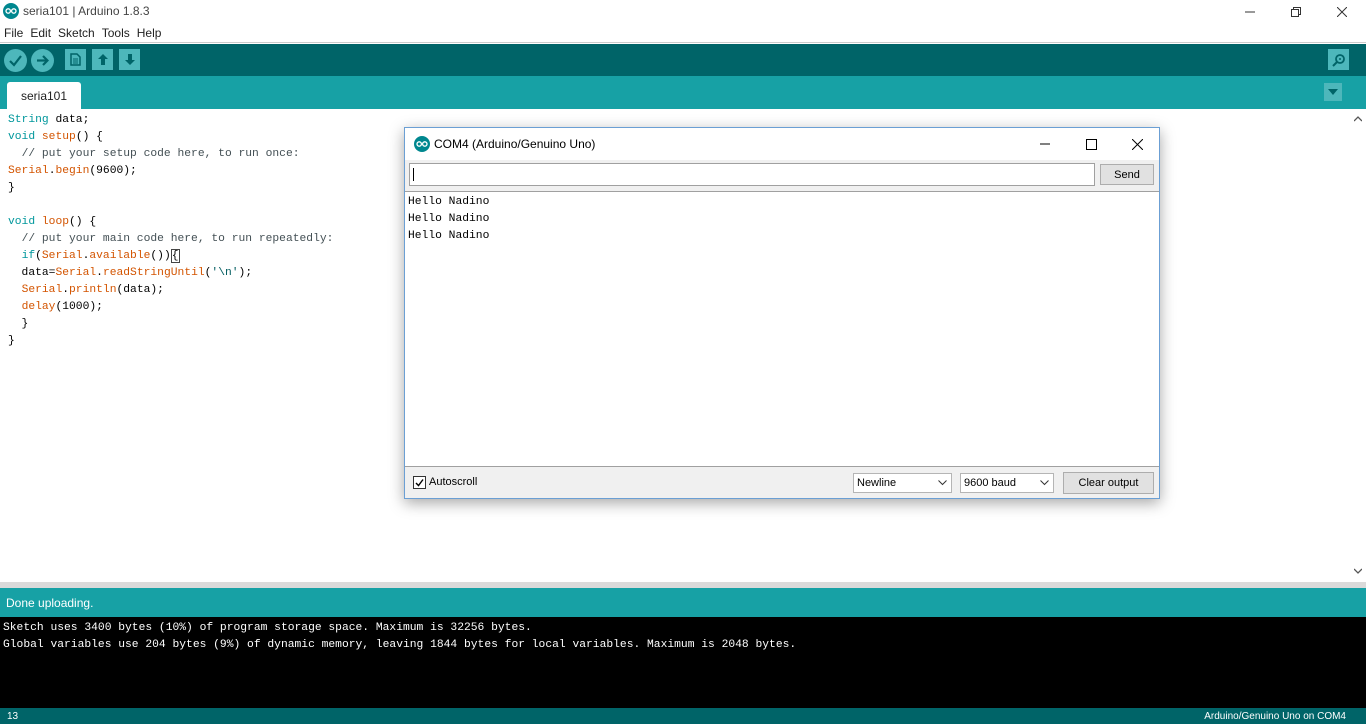  I want to click on sm-close-button, so click(1137, 144).